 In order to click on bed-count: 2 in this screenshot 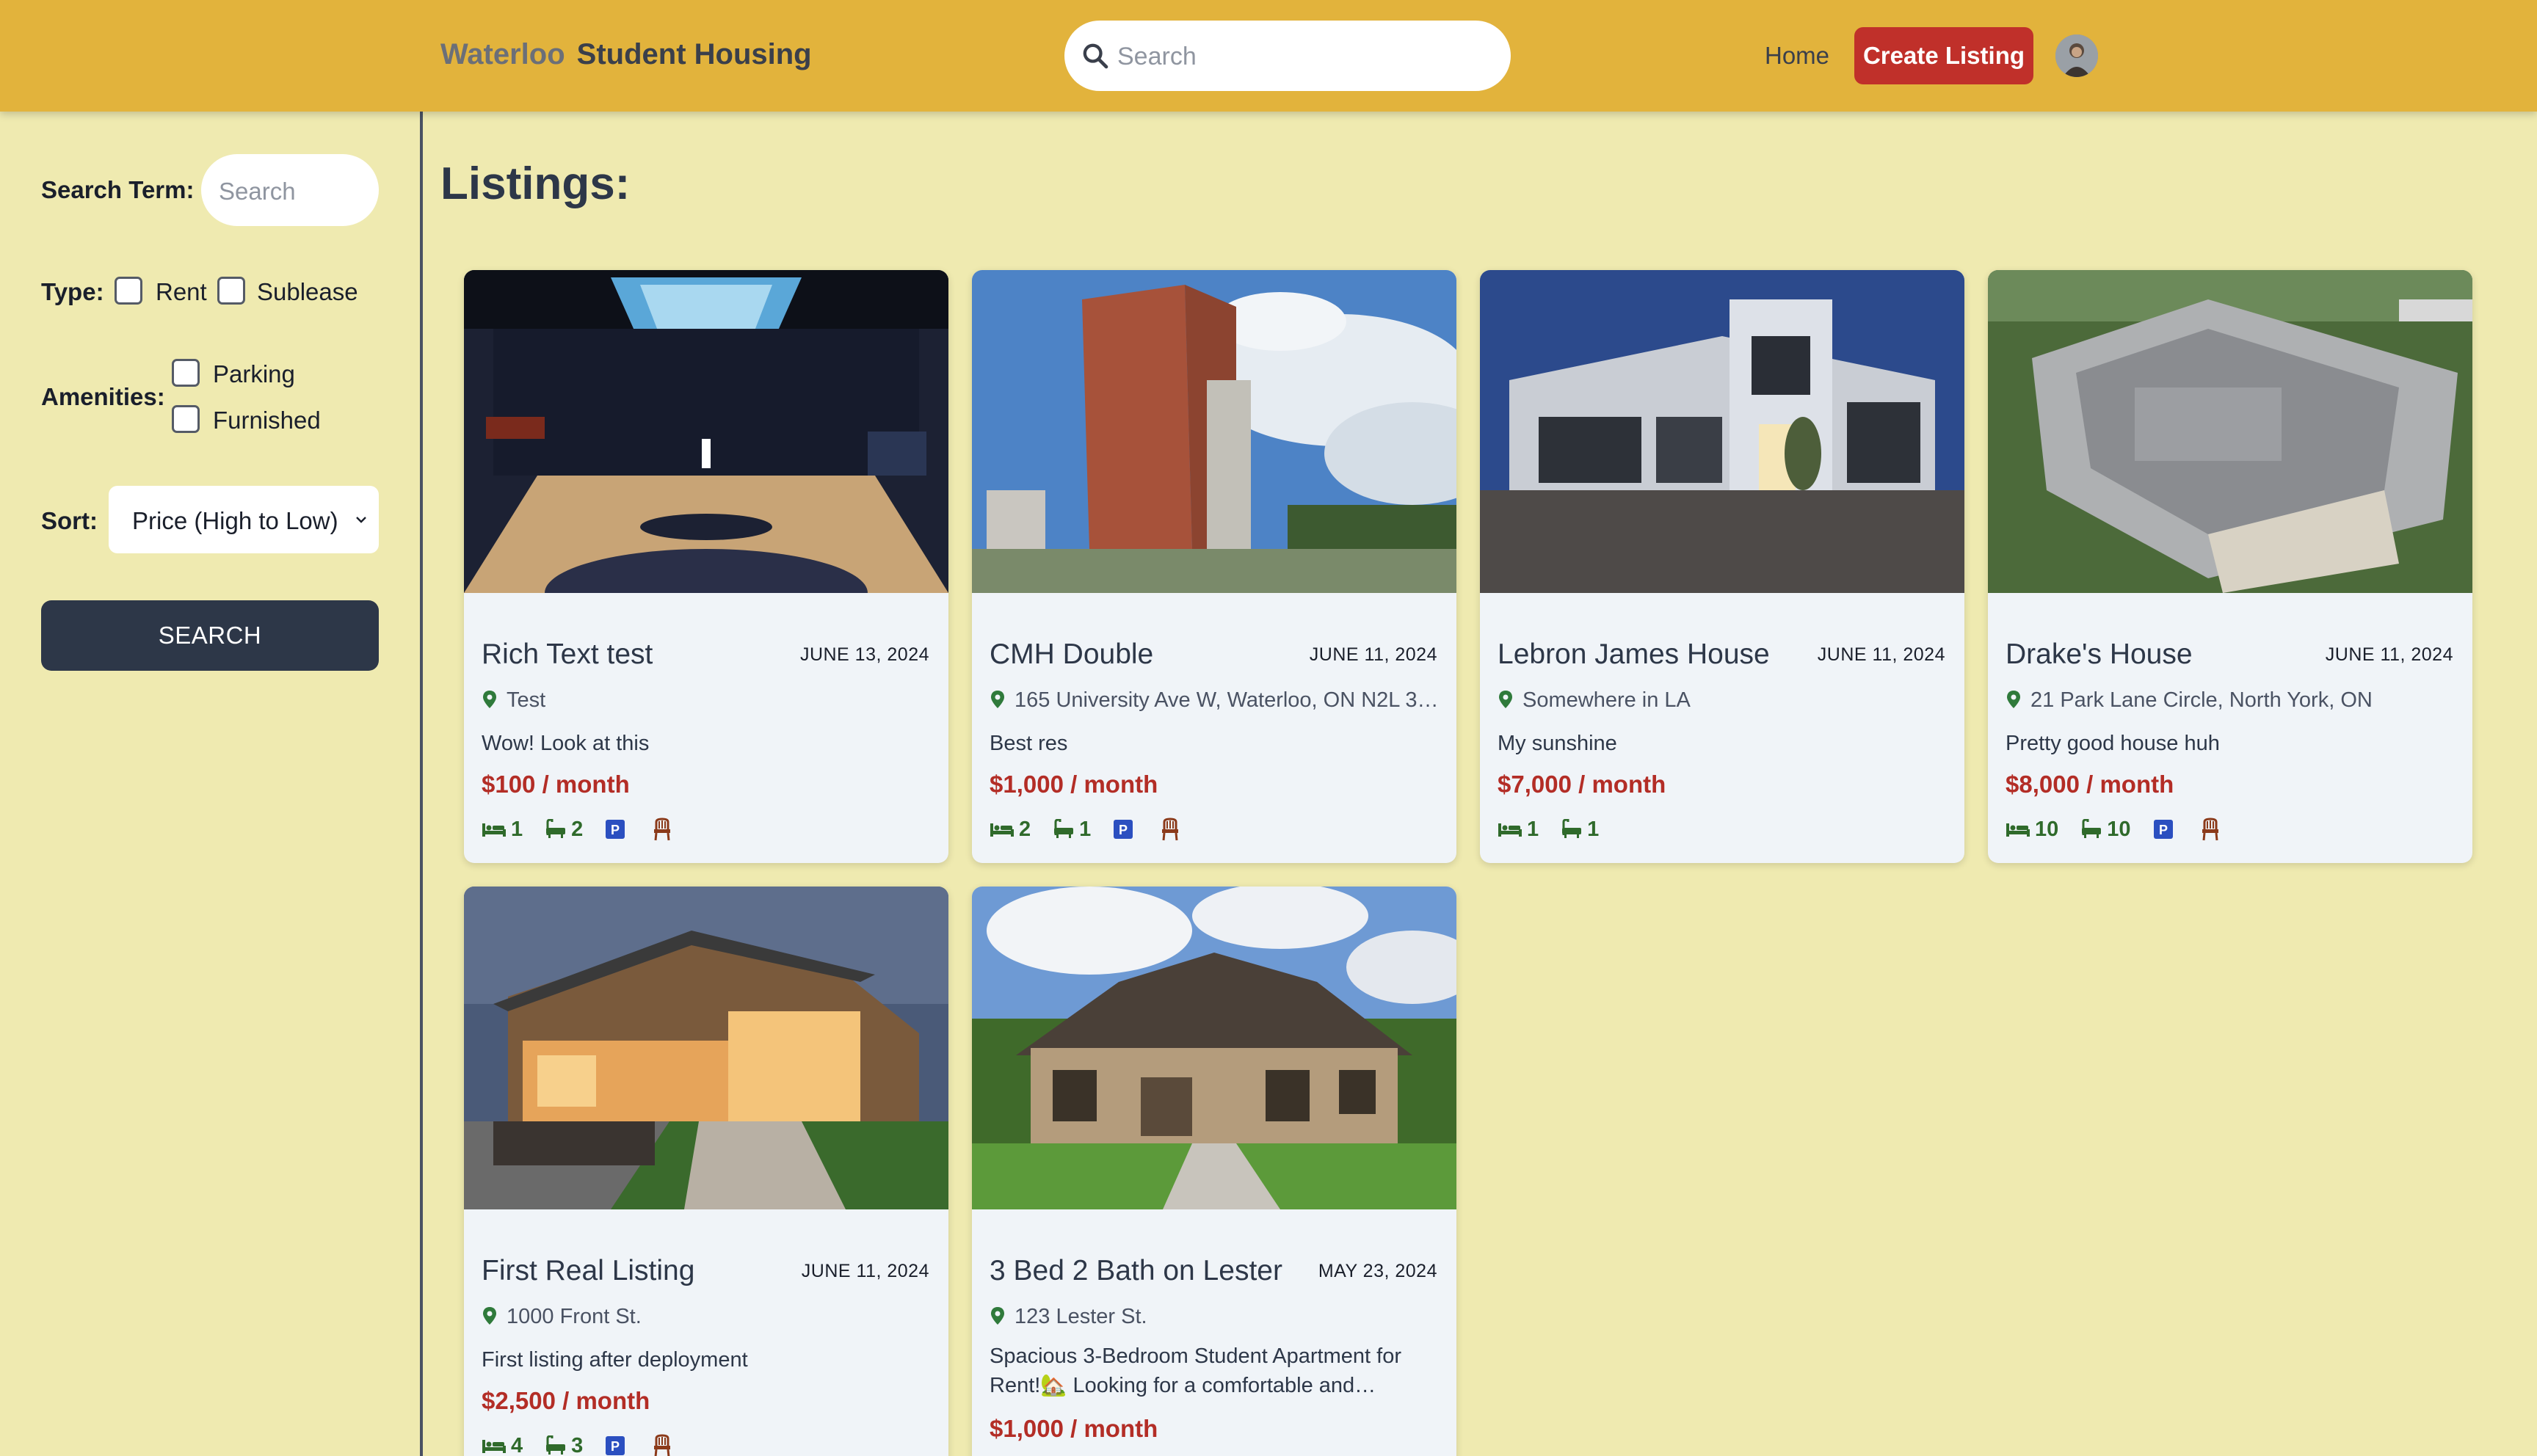, I will do `click(1025, 829)`.